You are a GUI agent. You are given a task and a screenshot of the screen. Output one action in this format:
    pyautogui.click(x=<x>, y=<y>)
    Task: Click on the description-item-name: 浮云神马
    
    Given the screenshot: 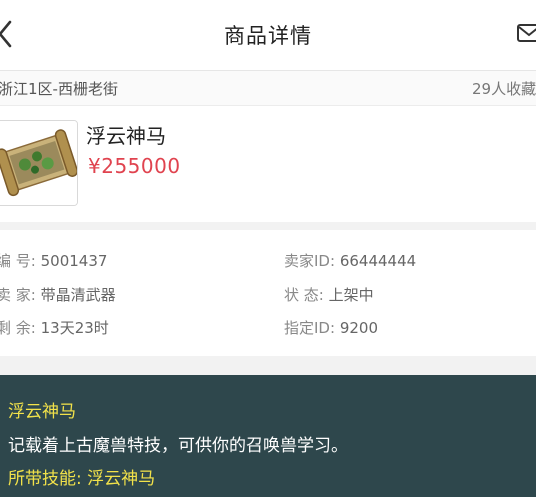 What is the action you would take?
    pyautogui.click(x=42, y=412)
    